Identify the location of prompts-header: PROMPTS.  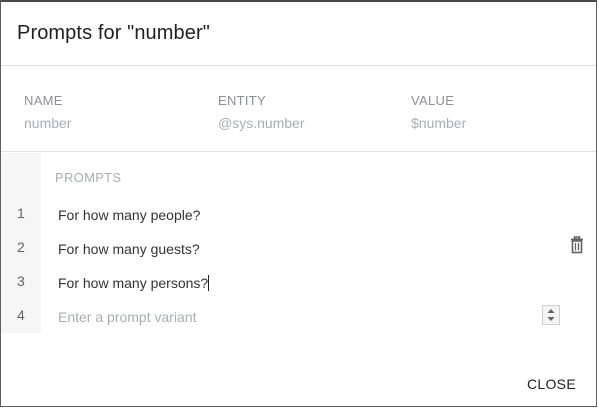
(88, 177).